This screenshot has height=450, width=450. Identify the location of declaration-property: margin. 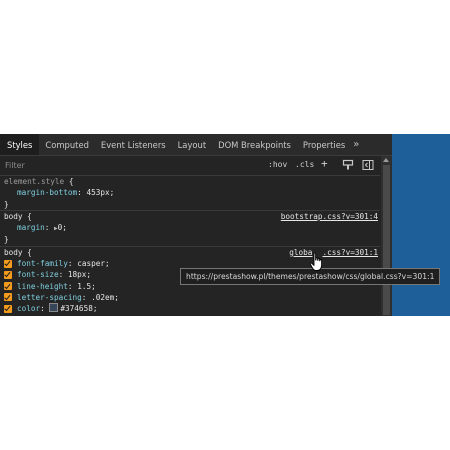
(31, 227).